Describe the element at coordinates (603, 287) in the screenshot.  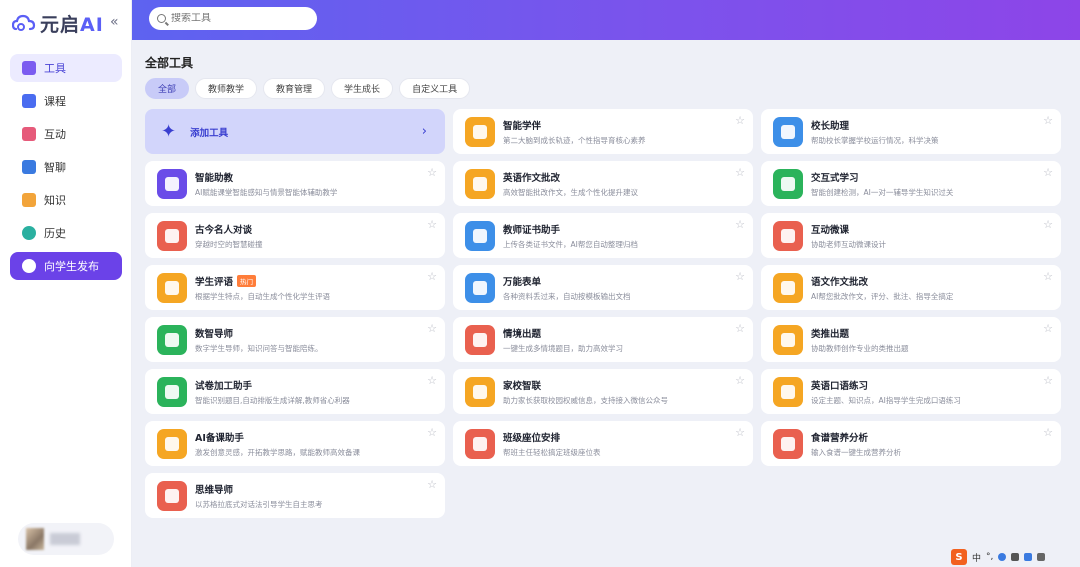
I see `tool-card: 万能表单 各种资料丢过来，自动按模板输出文档 ☆` at that location.